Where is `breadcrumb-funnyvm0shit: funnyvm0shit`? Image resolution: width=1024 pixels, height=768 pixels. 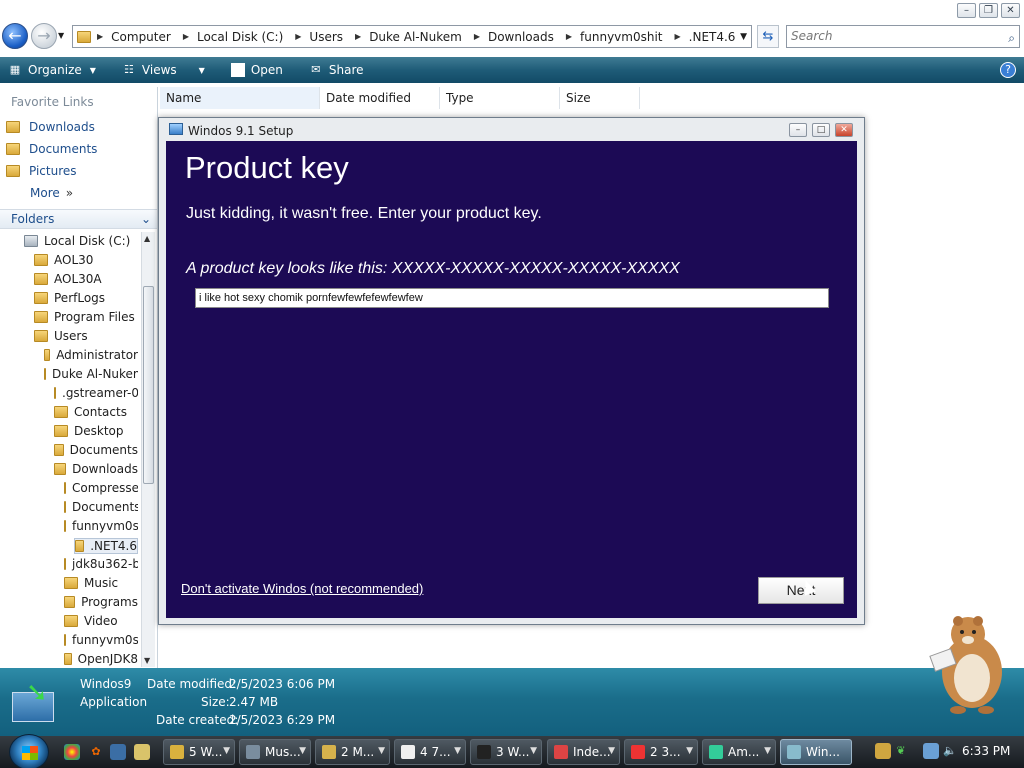
breadcrumb-funnyvm0shit: funnyvm0shit is located at coordinates (621, 37).